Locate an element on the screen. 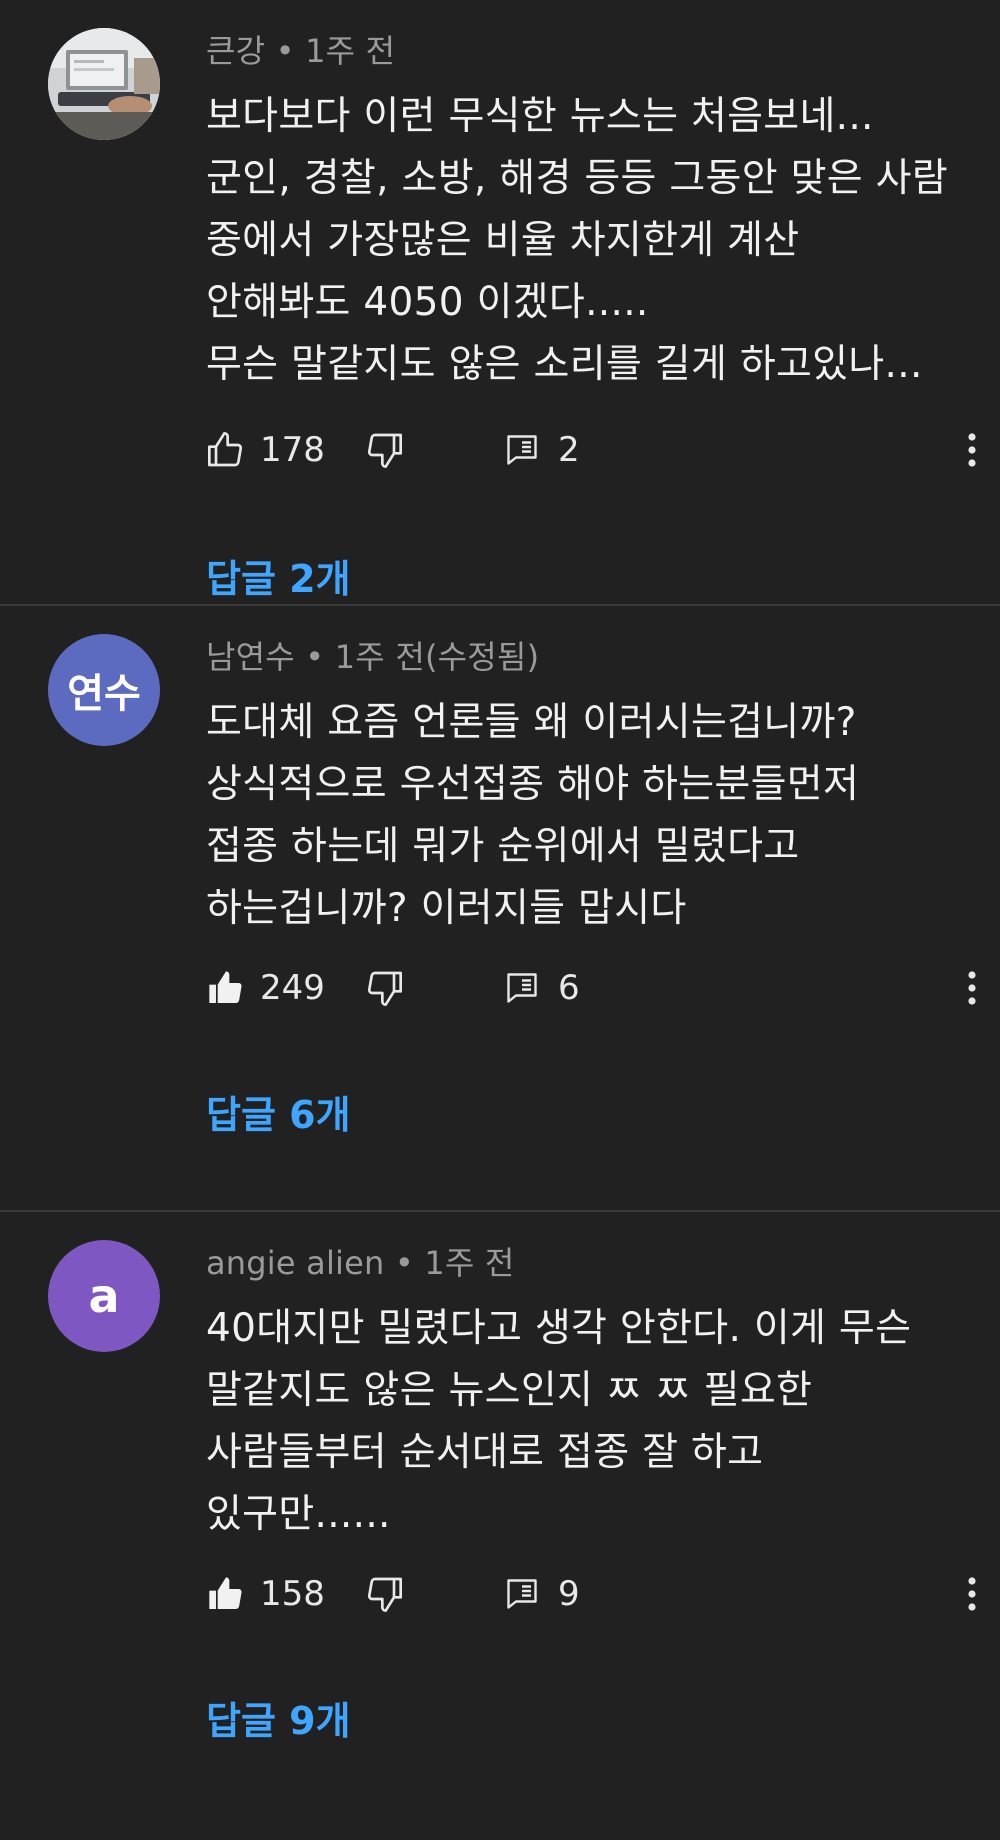  comment-actions: 158 9 is located at coordinates (596, 1594).